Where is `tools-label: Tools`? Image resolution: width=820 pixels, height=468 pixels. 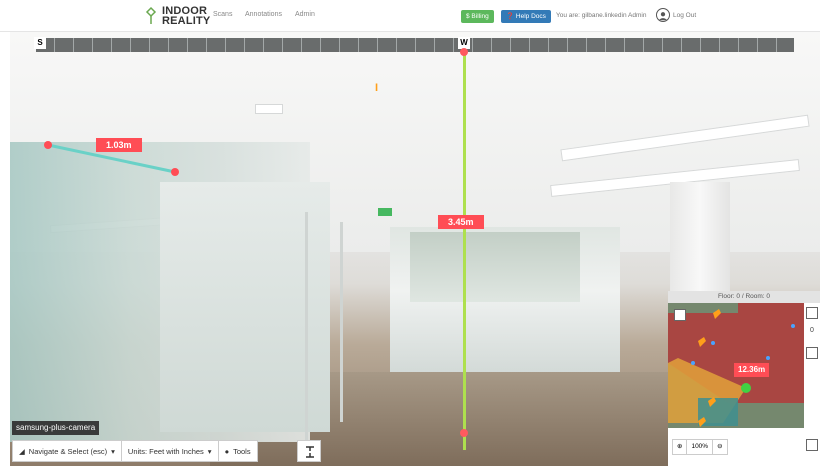 tools-label: Tools is located at coordinates (242, 451).